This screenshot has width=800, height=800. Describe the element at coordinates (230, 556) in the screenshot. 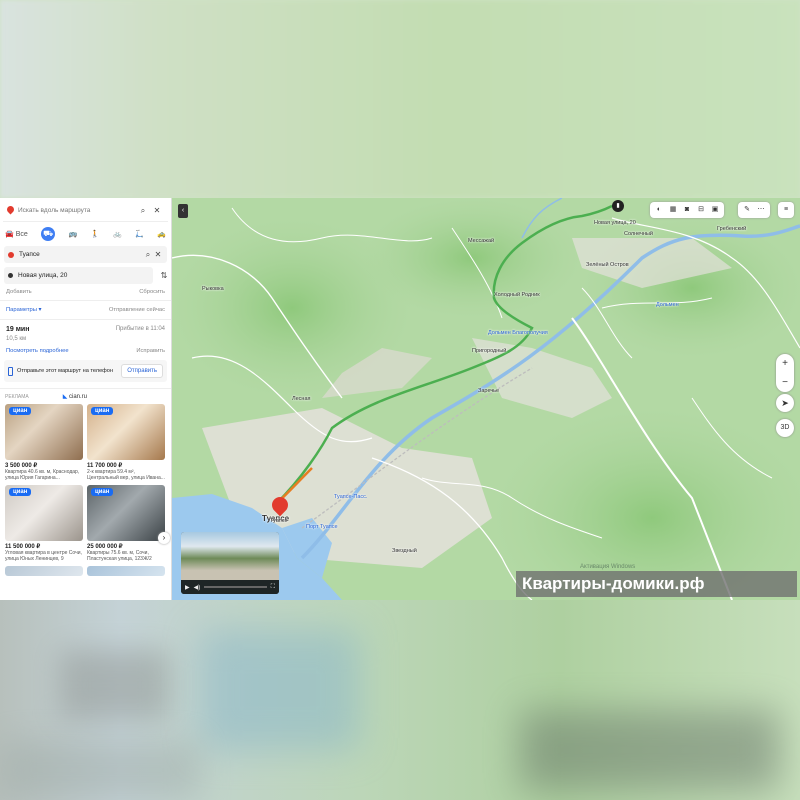

I see `video-preview` at that location.